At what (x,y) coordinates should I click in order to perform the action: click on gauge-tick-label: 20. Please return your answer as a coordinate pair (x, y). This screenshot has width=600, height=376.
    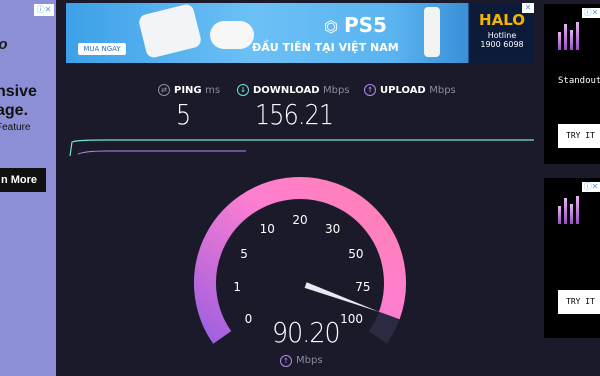
    Looking at the image, I should click on (299, 220).